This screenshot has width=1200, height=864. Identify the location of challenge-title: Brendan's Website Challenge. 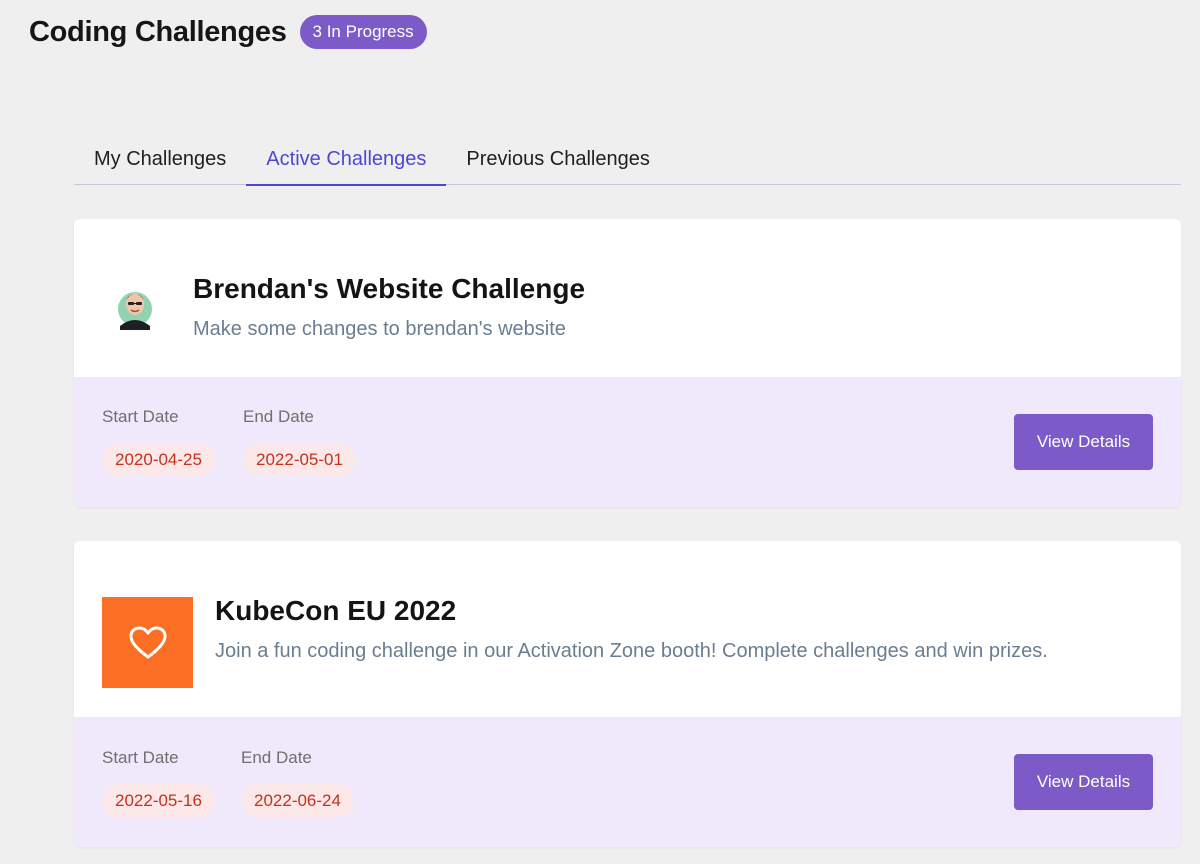
(389, 288).